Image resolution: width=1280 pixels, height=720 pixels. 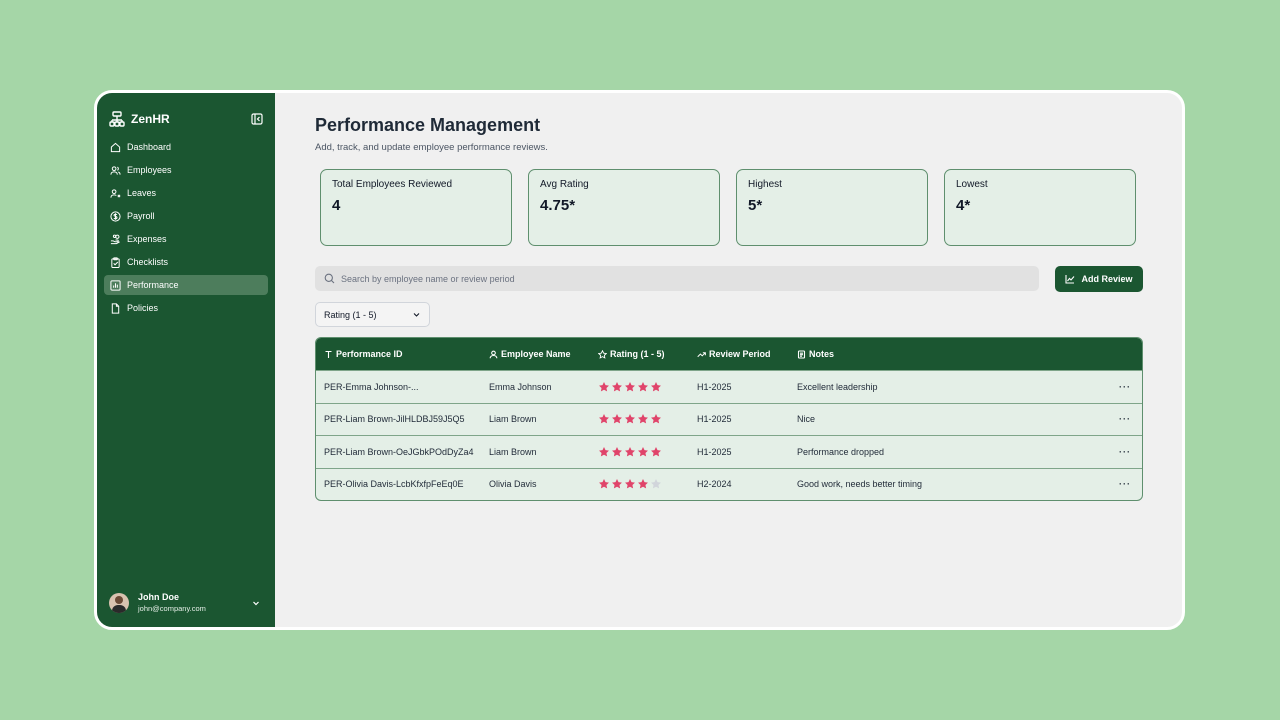 I want to click on stat-value: 4.75*, so click(x=558, y=205).